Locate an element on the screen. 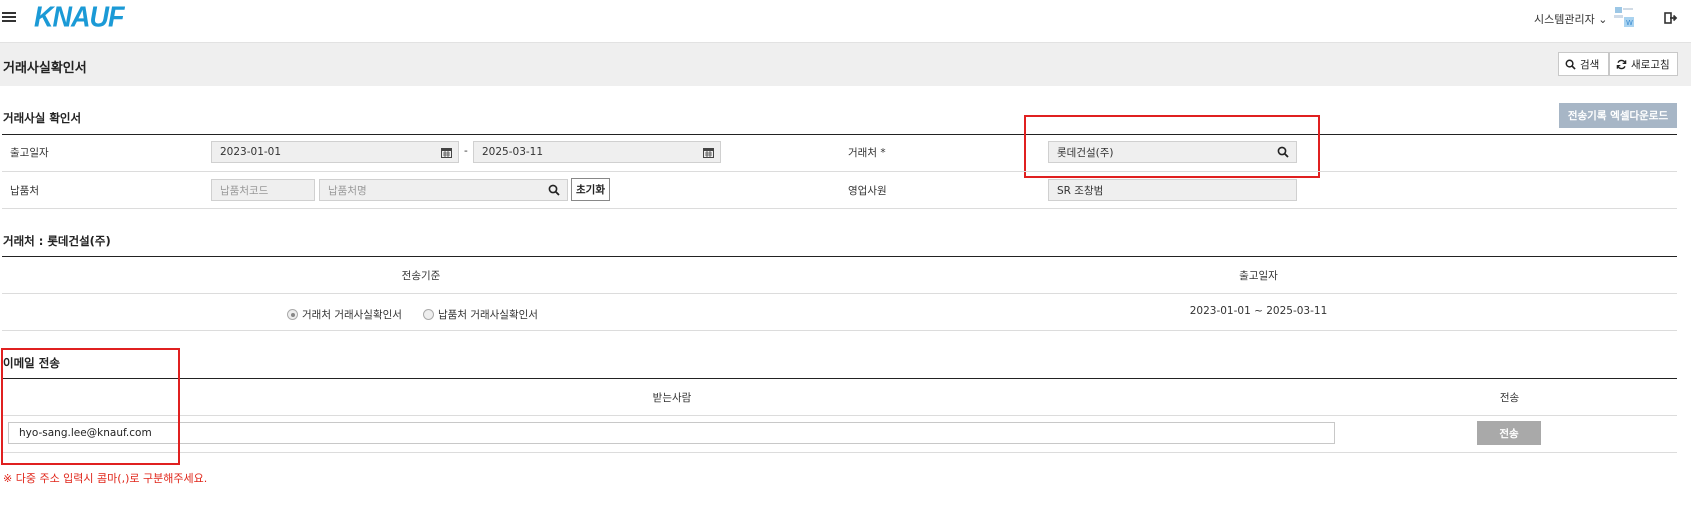  recipient-email-input: hyo-sang.lee@knauf.com is located at coordinates (671, 433).